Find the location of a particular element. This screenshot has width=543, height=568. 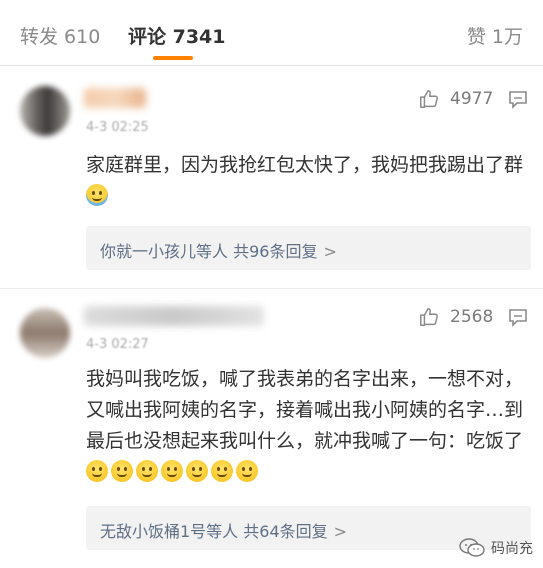

like-count: 4977 is located at coordinates (472, 99).